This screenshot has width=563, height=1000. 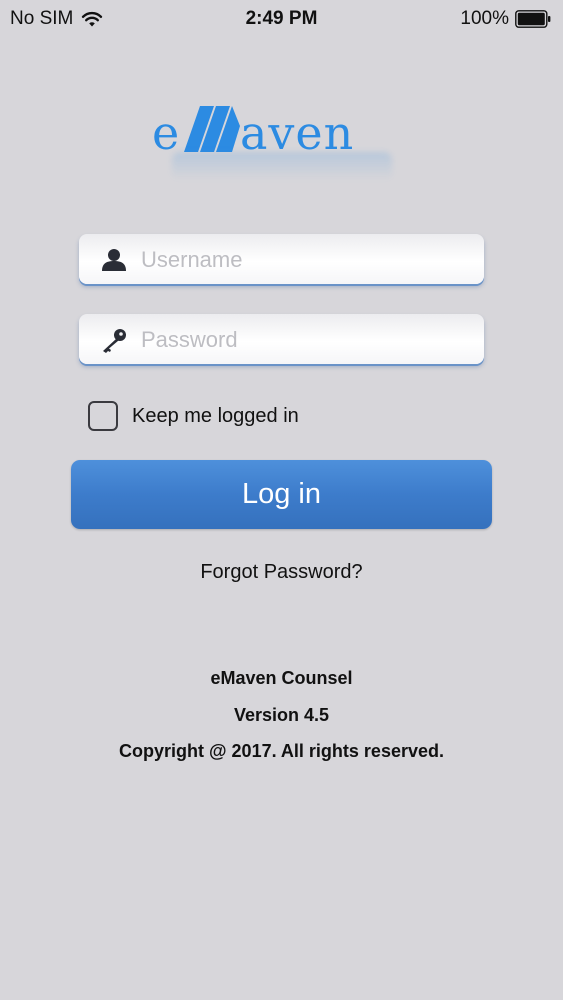 I want to click on password-input, so click(x=306, y=340).